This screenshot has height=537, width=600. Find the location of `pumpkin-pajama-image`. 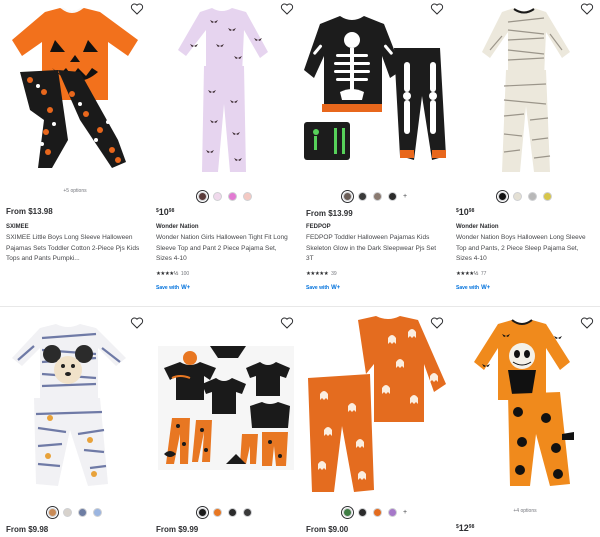

pumpkin-pajama-image is located at coordinates (75, 87).